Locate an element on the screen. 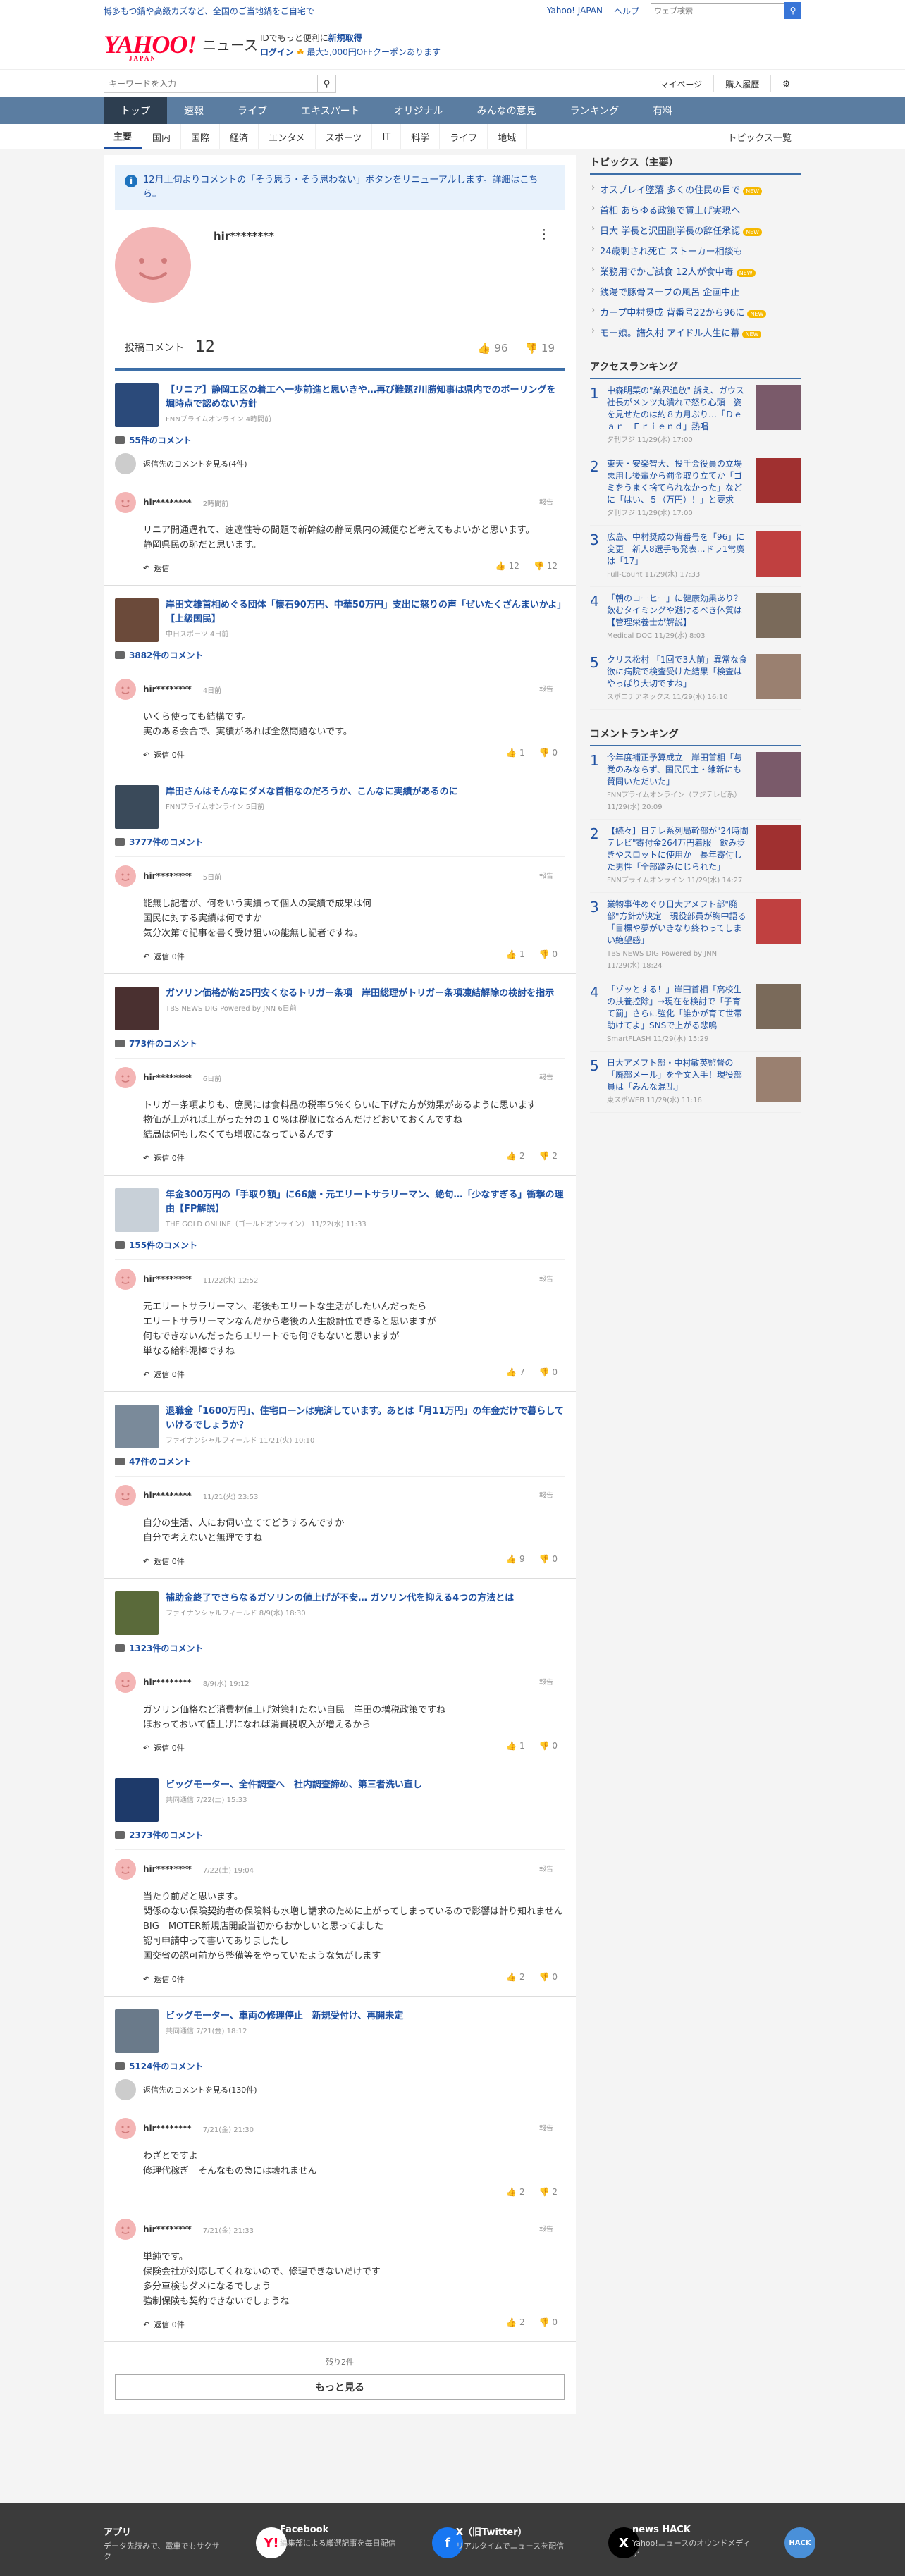  show-parent-comments: 返信先のコメントを見る(4件) is located at coordinates (340, 463).